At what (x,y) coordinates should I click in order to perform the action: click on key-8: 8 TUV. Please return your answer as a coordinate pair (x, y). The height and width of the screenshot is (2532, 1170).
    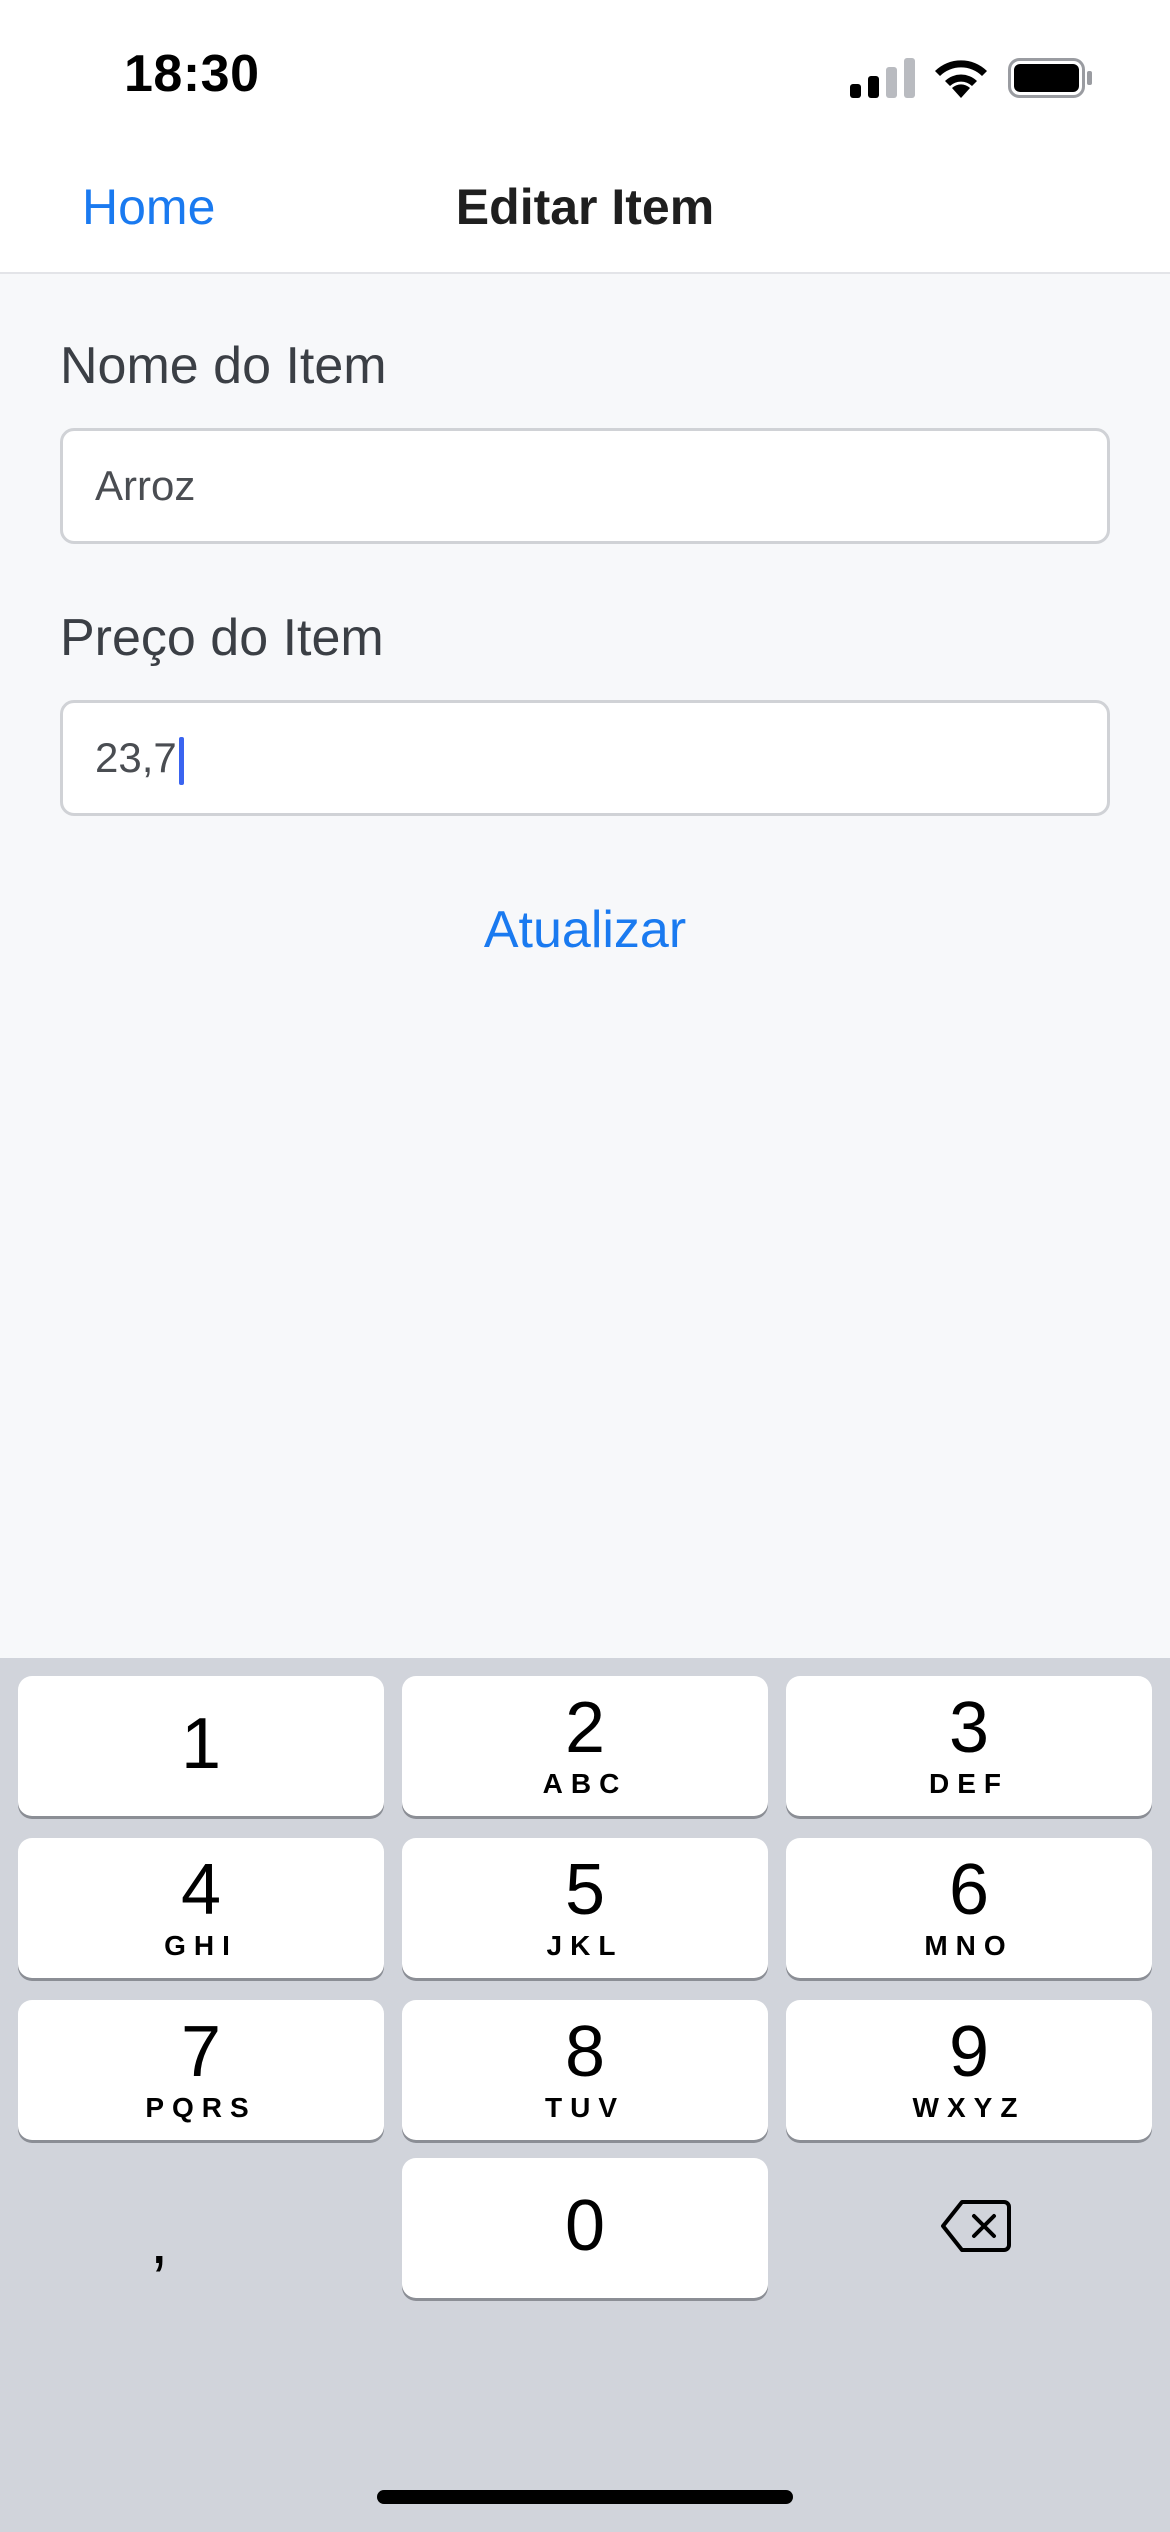
    Looking at the image, I should click on (585, 2070).